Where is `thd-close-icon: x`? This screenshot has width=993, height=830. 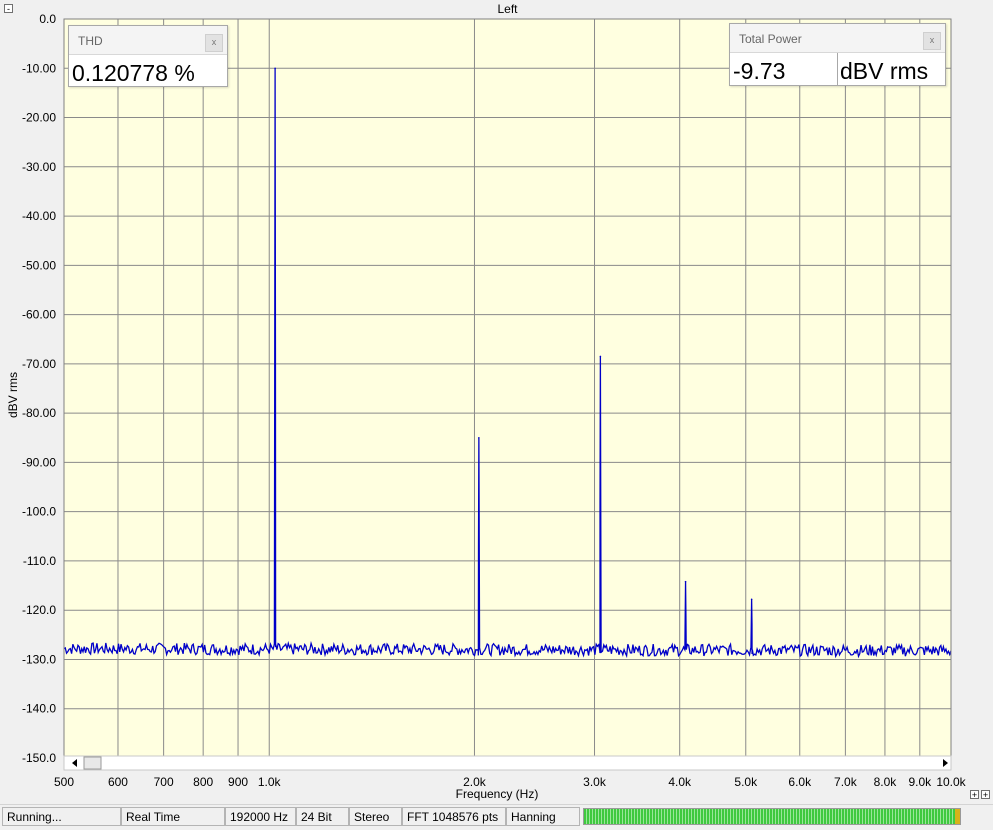 thd-close-icon: x is located at coordinates (214, 43).